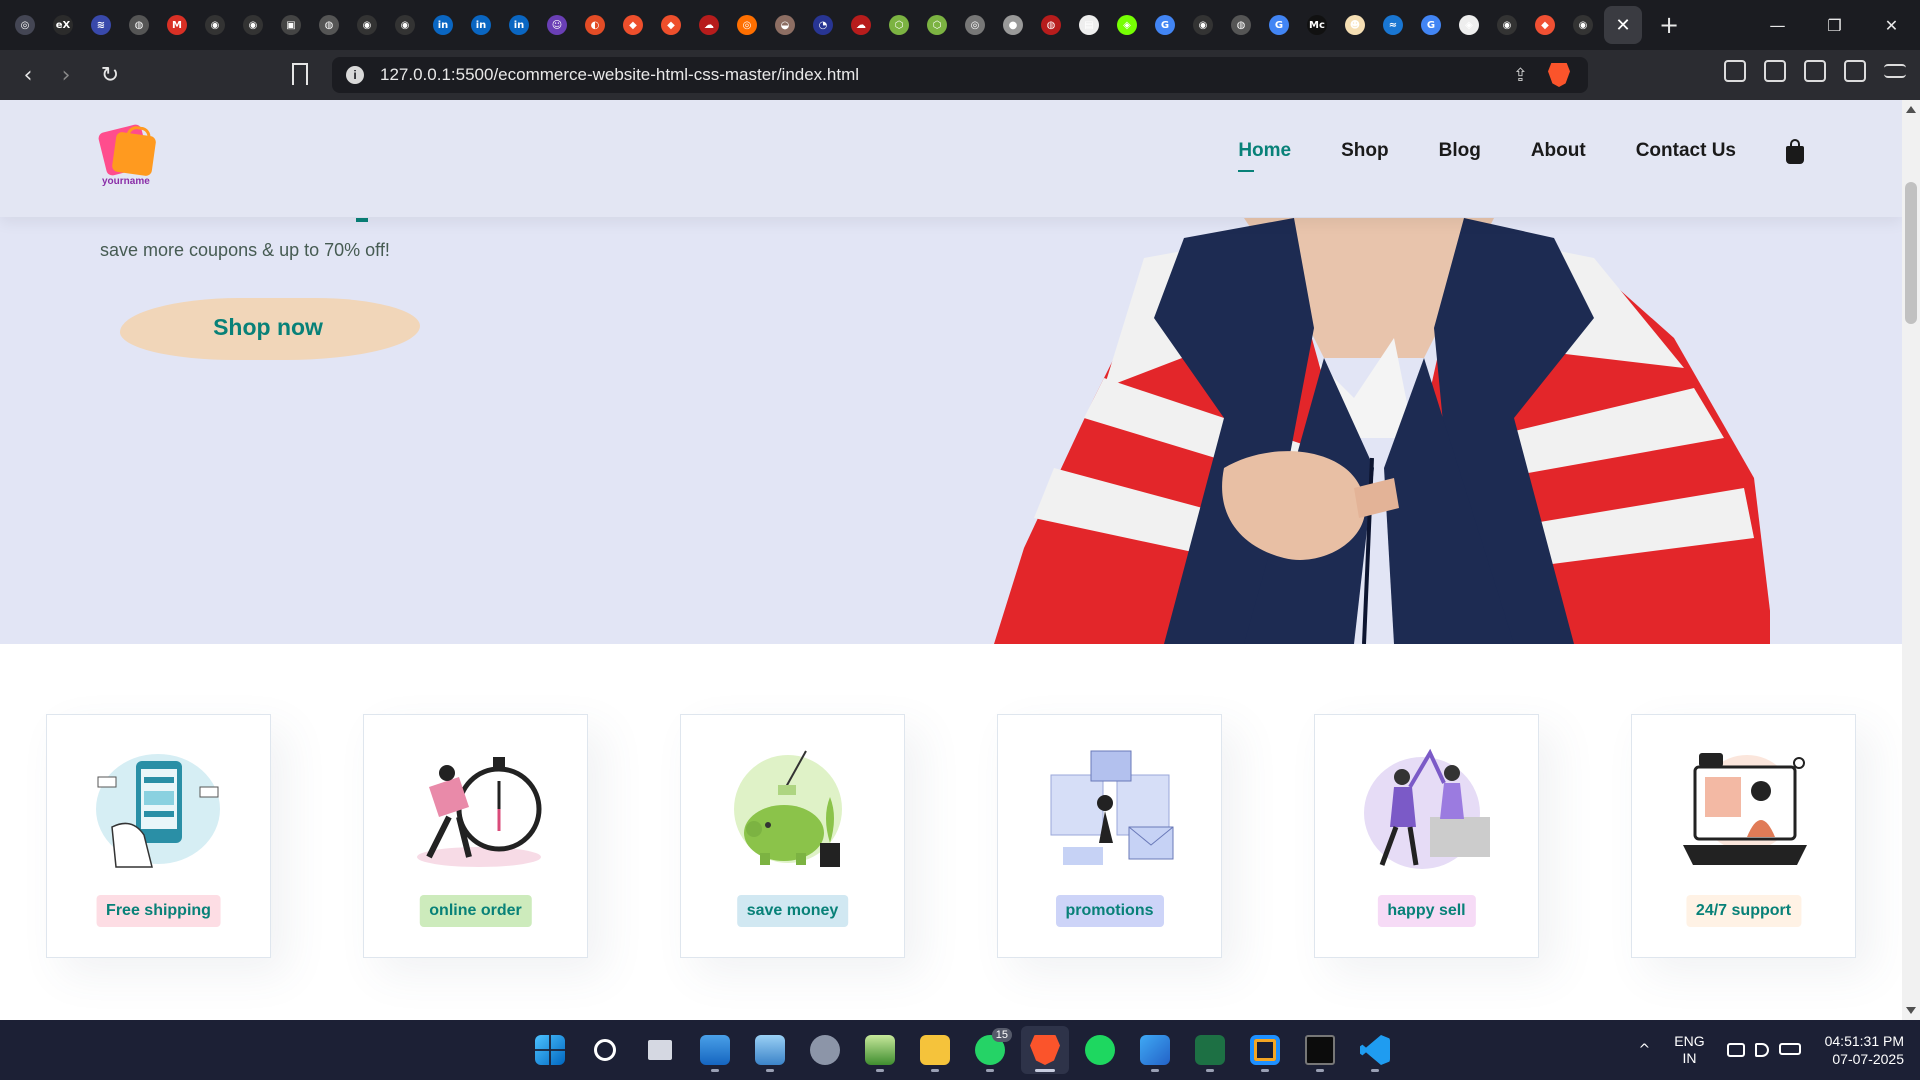  What do you see at coordinates (1558, 153) in the screenshot?
I see `nav-link-about: About` at bounding box center [1558, 153].